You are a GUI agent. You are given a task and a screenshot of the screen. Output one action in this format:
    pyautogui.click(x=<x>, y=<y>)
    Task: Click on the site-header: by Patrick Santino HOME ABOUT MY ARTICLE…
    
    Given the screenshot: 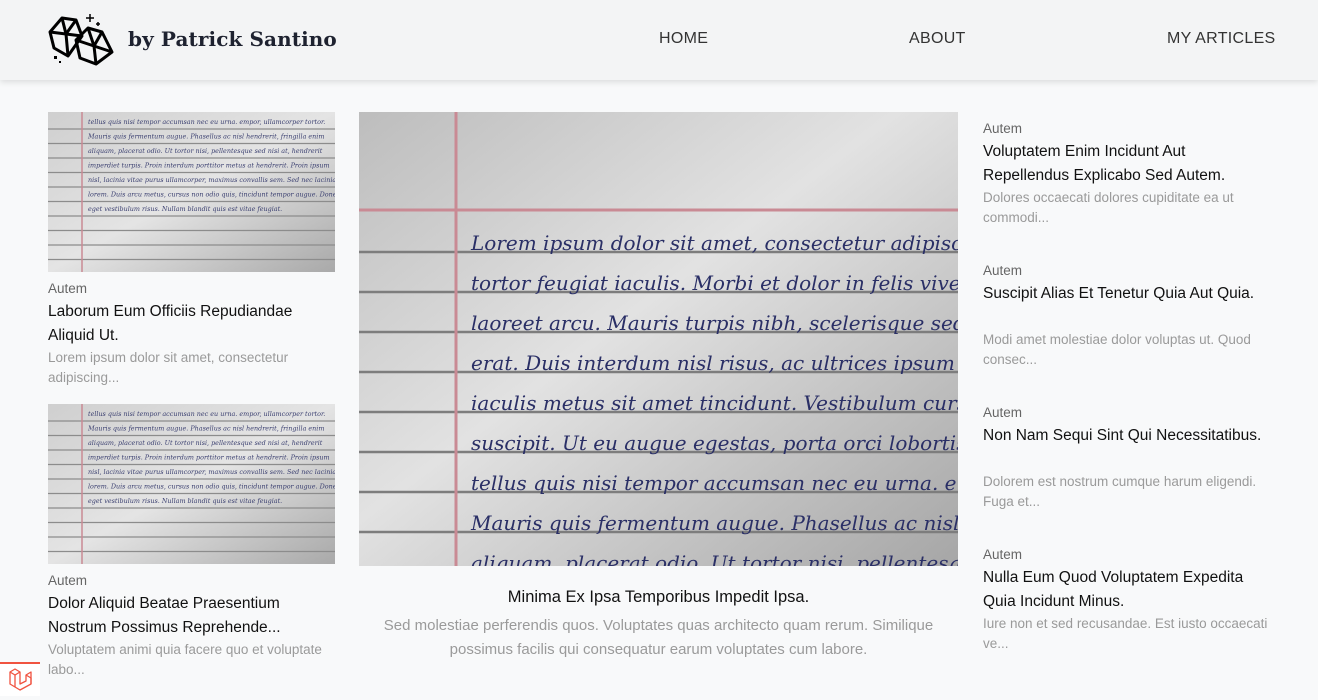 What is the action you would take?
    pyautogui.click(x=659, y=40)
    